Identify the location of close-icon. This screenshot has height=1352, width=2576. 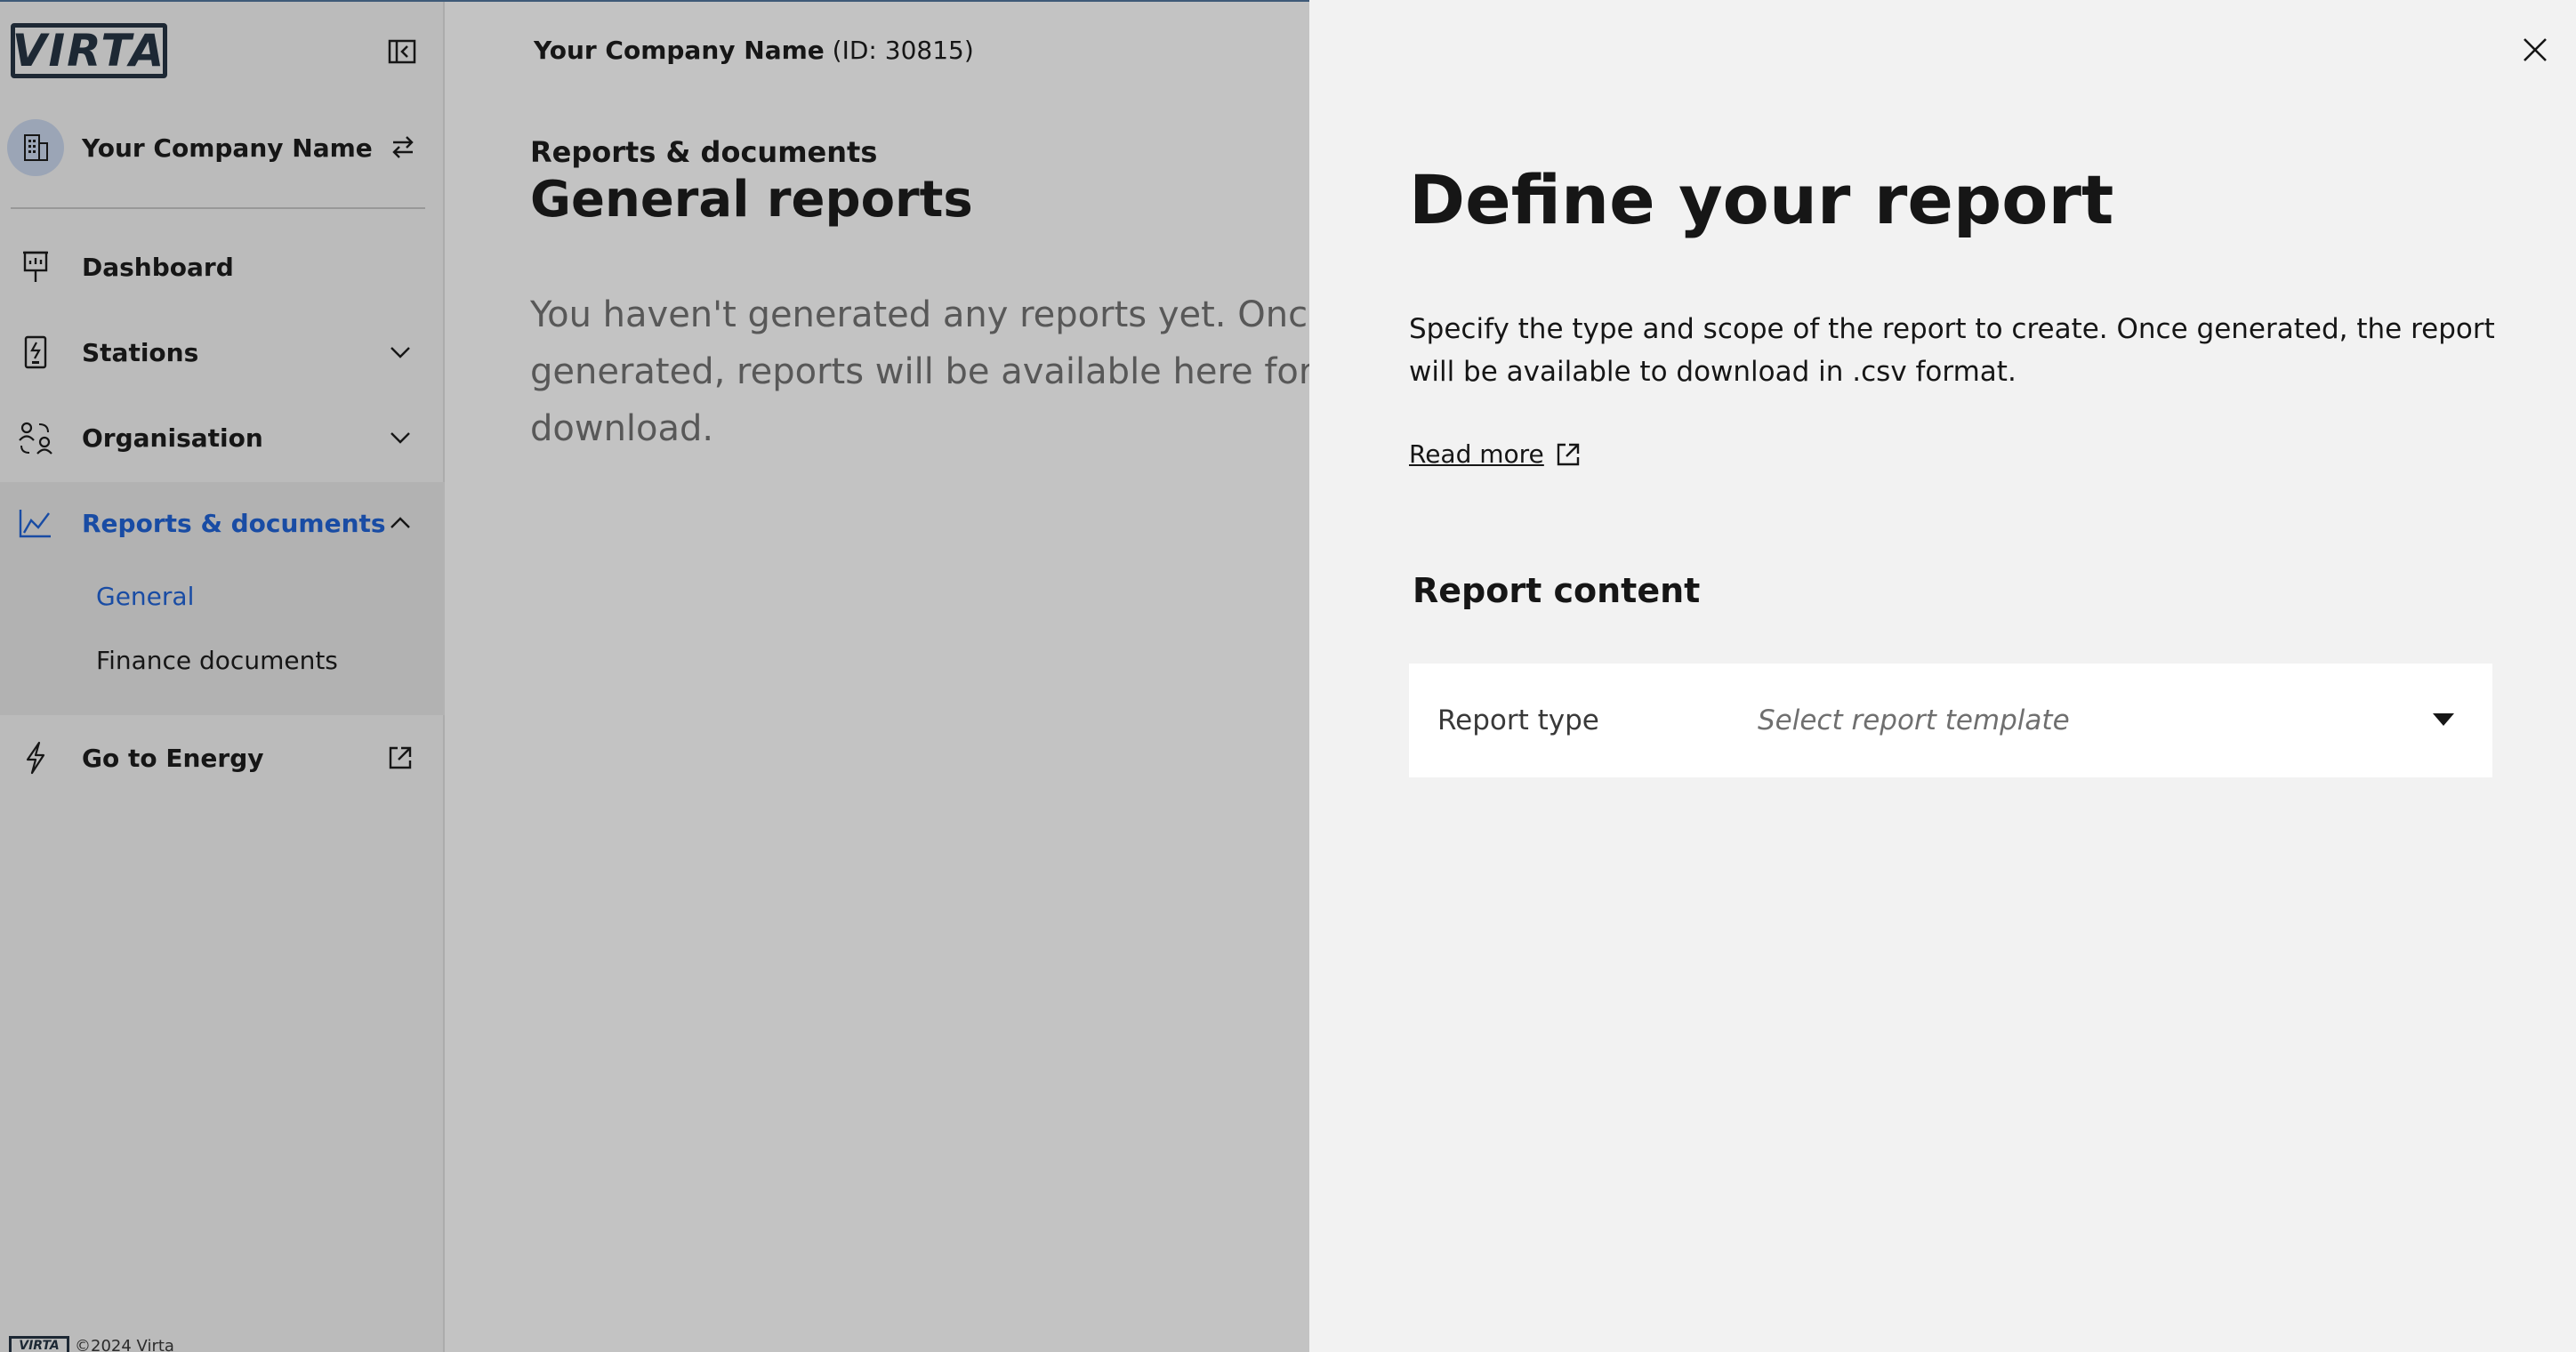
(2535, 49).